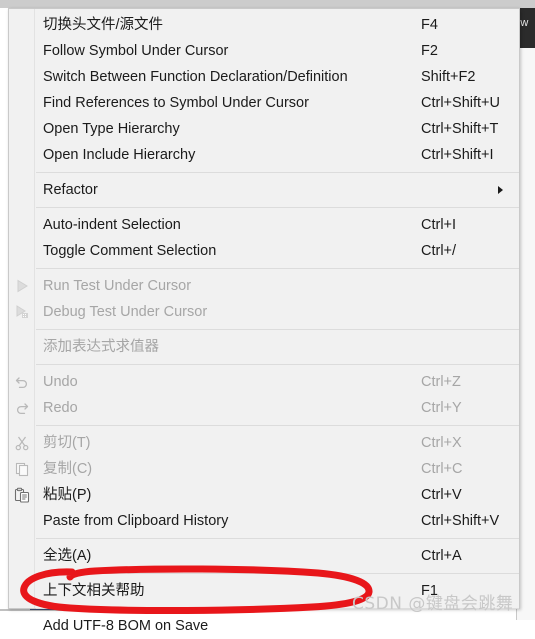 The height and width of the screenshot is (639, 535). Describe the element at coordinates (126, 625) in the screenshot. I see `menu-item-label: Add UTF-8 BOM on Save` at that location.